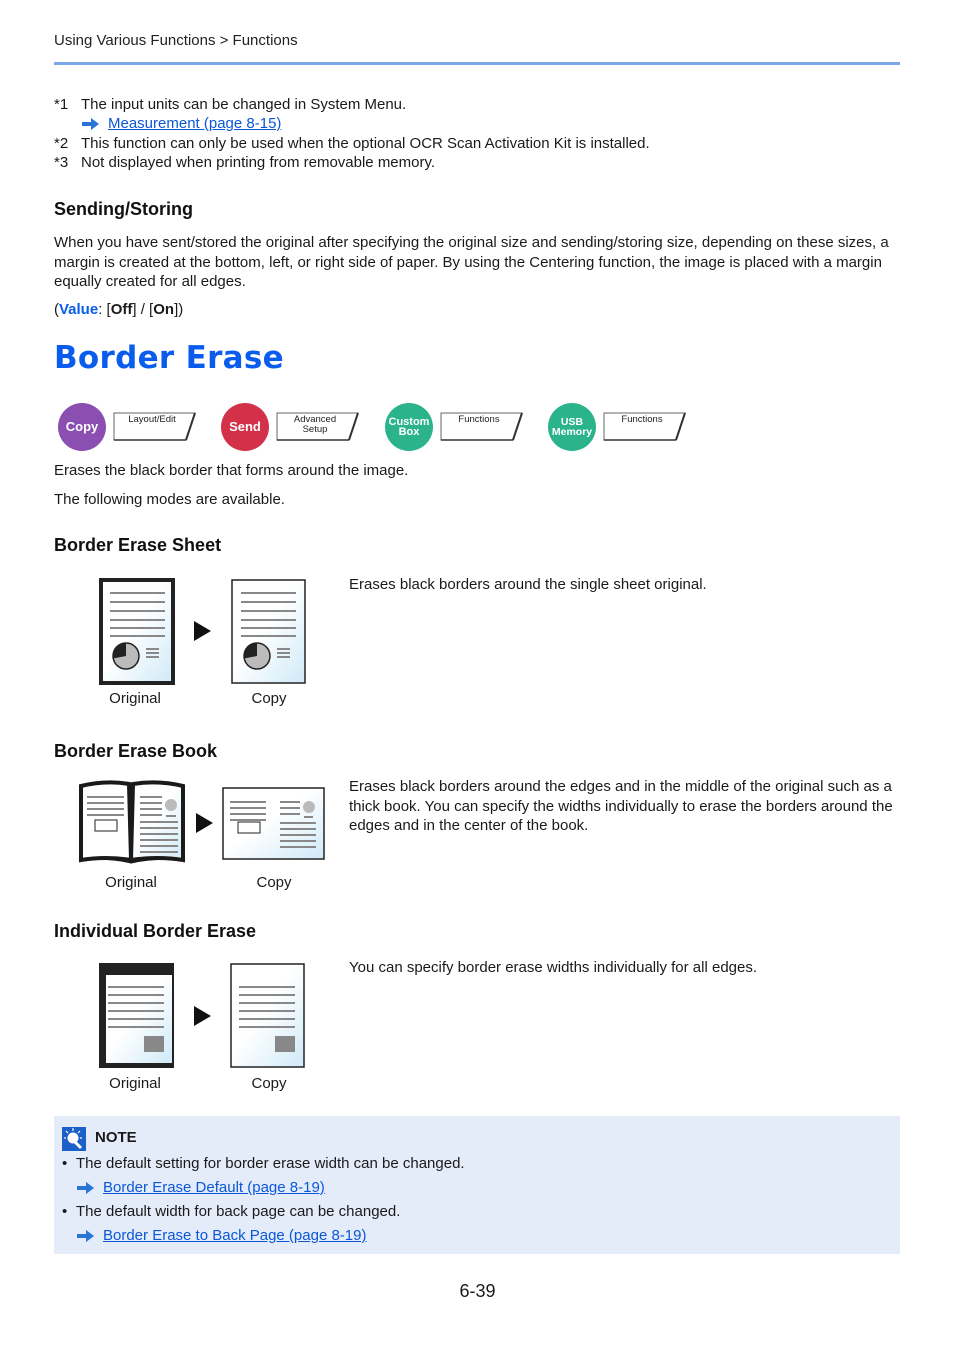 This screenshot has width=954, height=1350. I want to click on value-off: Off, so click(121, 309).